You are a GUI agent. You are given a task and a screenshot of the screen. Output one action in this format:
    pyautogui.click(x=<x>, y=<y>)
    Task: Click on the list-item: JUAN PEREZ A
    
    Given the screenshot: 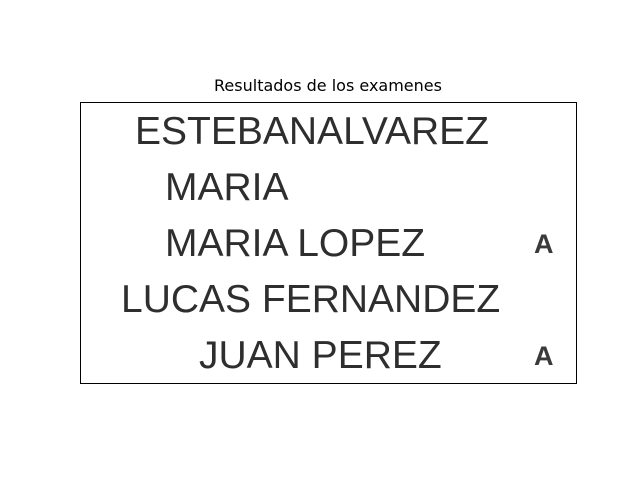 What is the action you would take?
    pyautogui.click(x=328, y=356)
    